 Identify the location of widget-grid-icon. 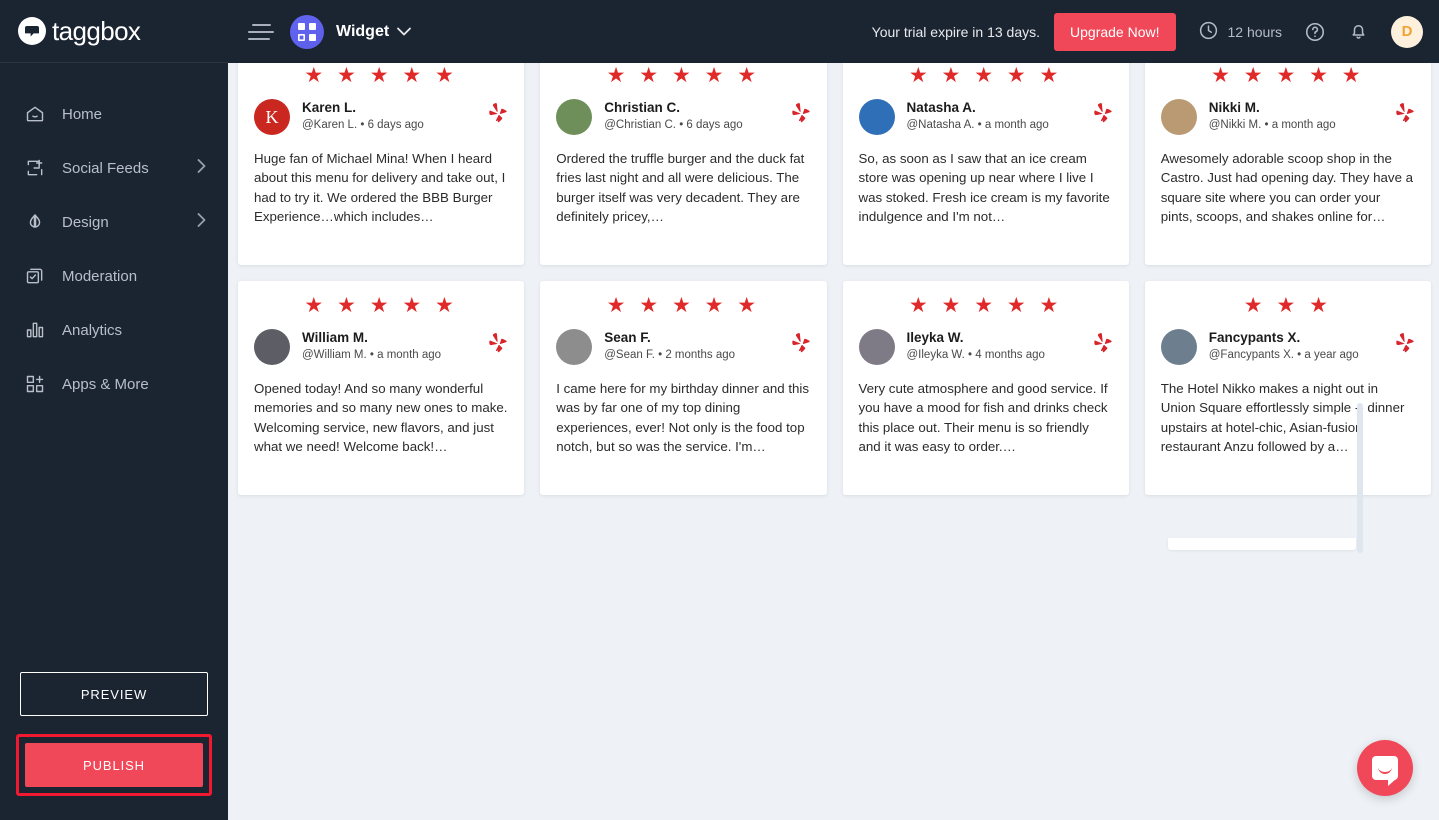
(307, 31).